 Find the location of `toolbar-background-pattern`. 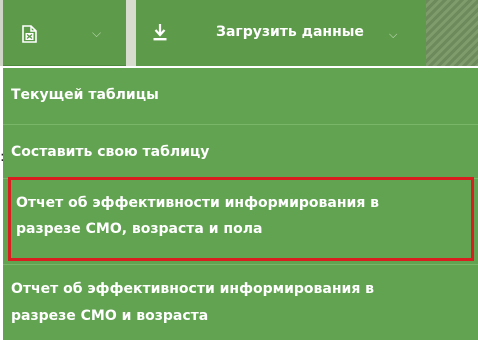

toolbar-background-pattern is located at coordinates (452, 33).